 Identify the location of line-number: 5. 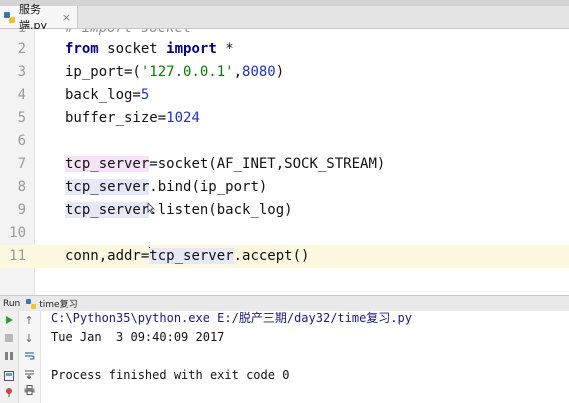
(21, 118).